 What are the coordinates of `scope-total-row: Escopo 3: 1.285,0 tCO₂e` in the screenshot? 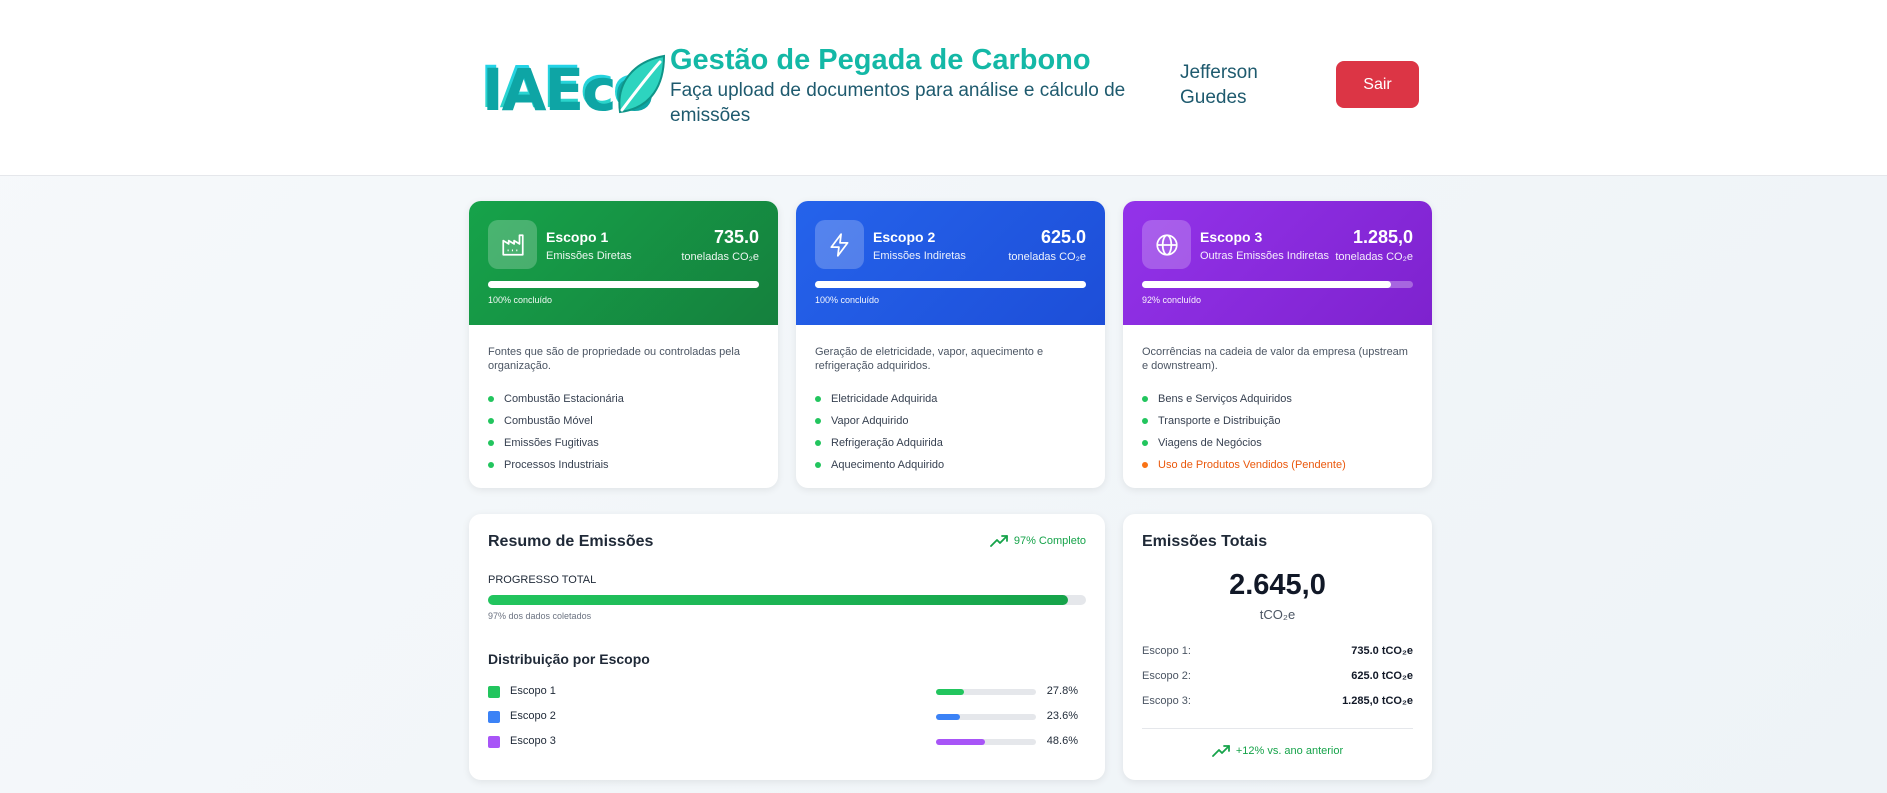 It's located at (1277, 703).